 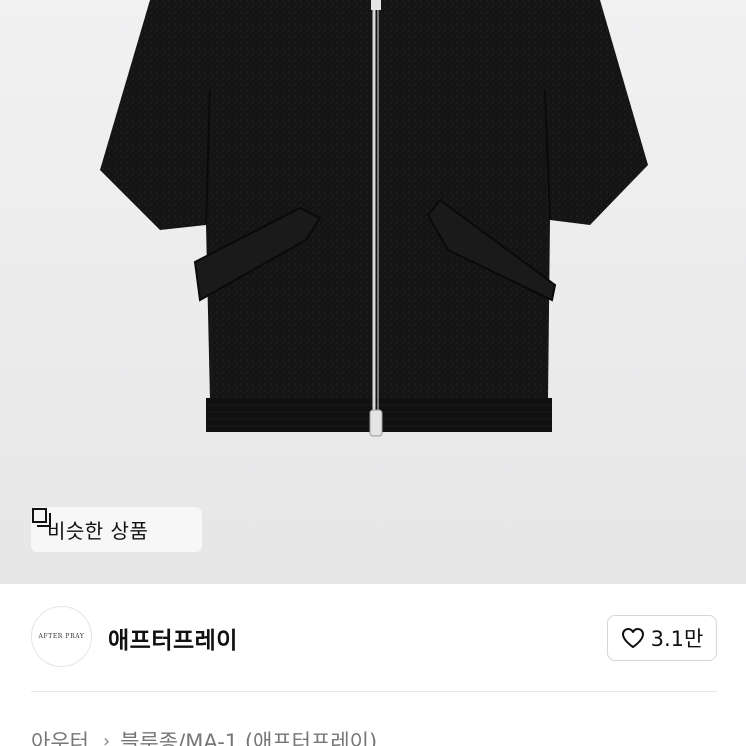 I want to click on heart-outline-icon, so click(x=632, y=638).